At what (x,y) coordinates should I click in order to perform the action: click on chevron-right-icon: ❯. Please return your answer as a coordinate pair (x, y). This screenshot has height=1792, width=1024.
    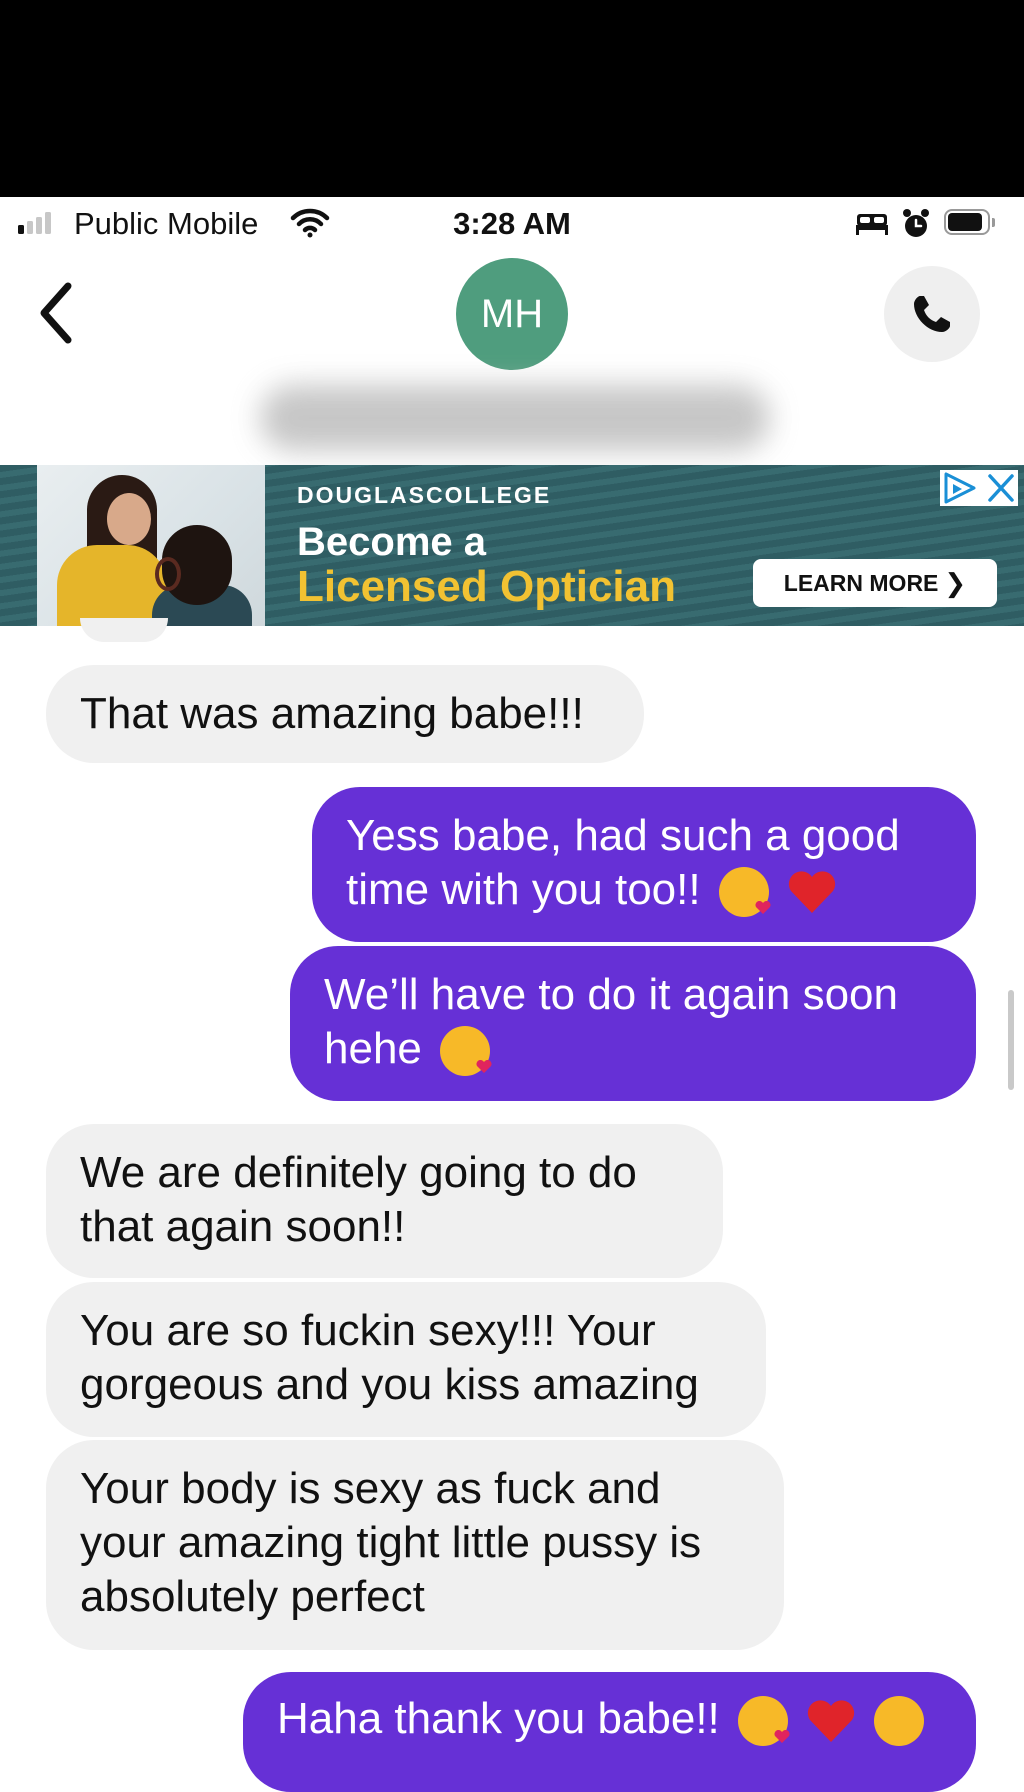
    Looking at the image, I should click on (955, 582).